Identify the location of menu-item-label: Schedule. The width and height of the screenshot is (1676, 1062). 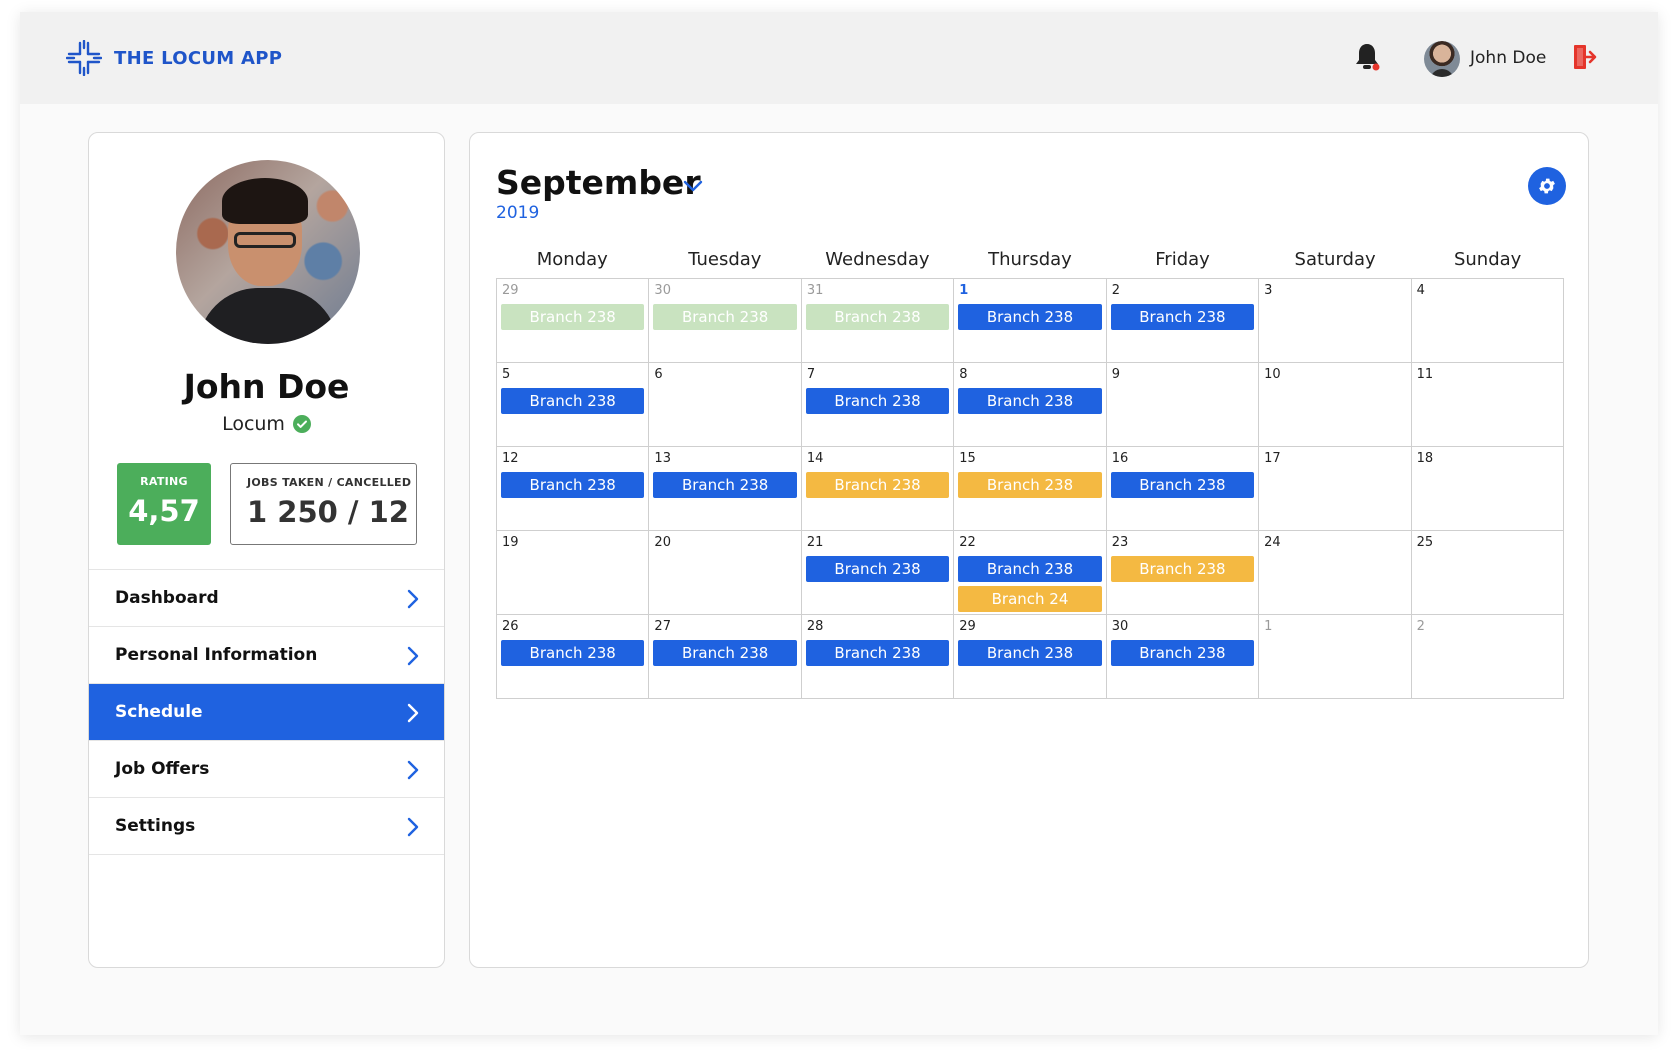
(159, 712).